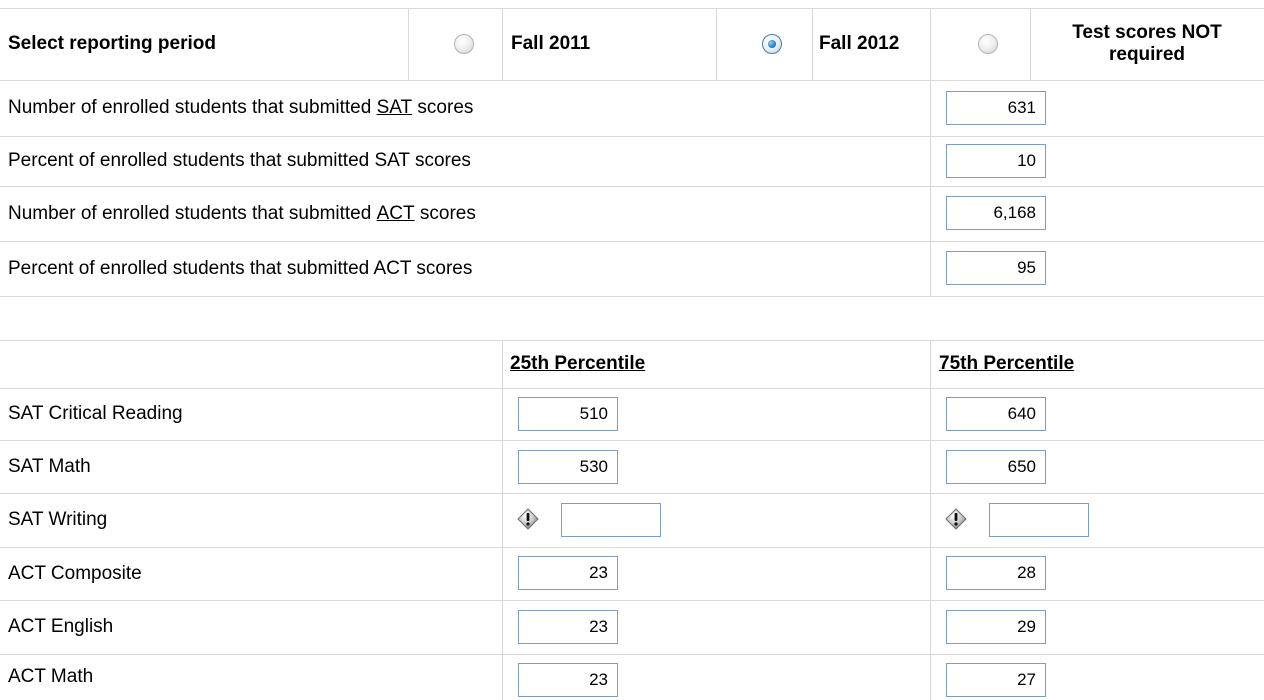 The height and width of the screenshot is (700, 1264). Describe the element at coordinates (95, 413) in the screenshot. I see `row-label: SAT Critical Reading` at that location.